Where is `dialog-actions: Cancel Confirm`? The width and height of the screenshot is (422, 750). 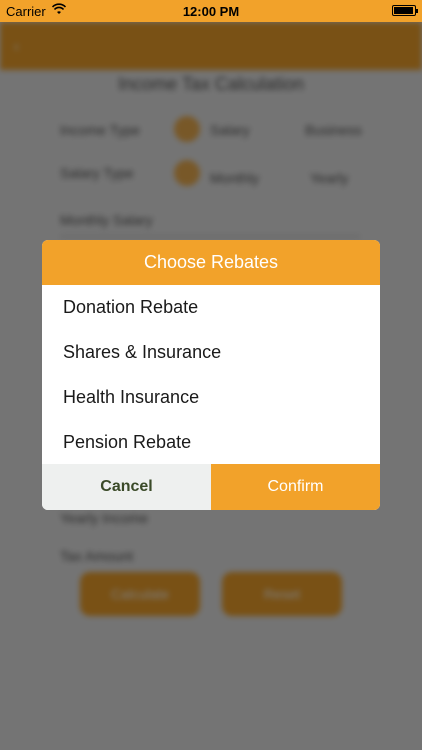 dialog-actions: Cancel Confirm is located at coordinates (211, 487).